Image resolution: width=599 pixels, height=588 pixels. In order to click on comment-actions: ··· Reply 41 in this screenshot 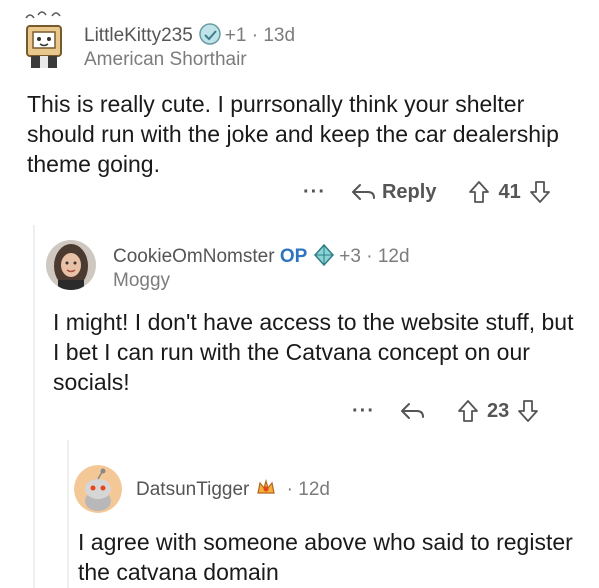, I will do `click(427, 192)`.